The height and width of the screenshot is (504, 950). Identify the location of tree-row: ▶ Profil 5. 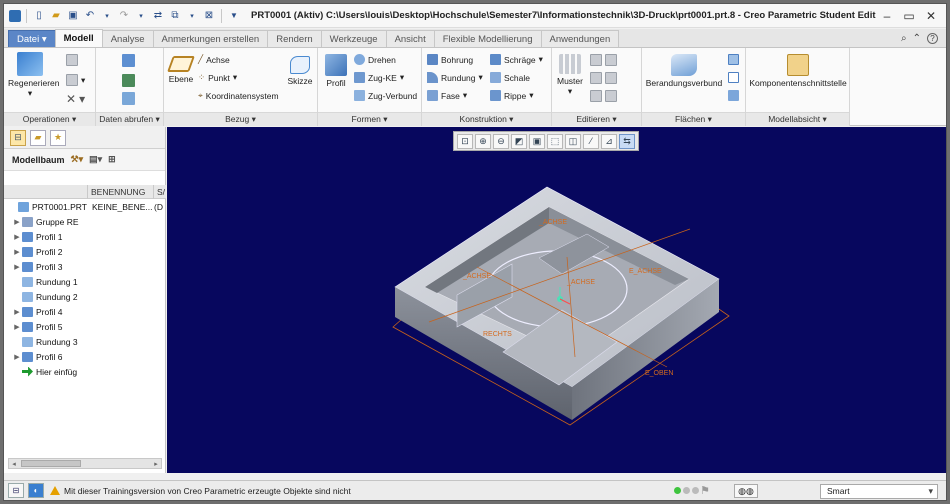
(85, 326).